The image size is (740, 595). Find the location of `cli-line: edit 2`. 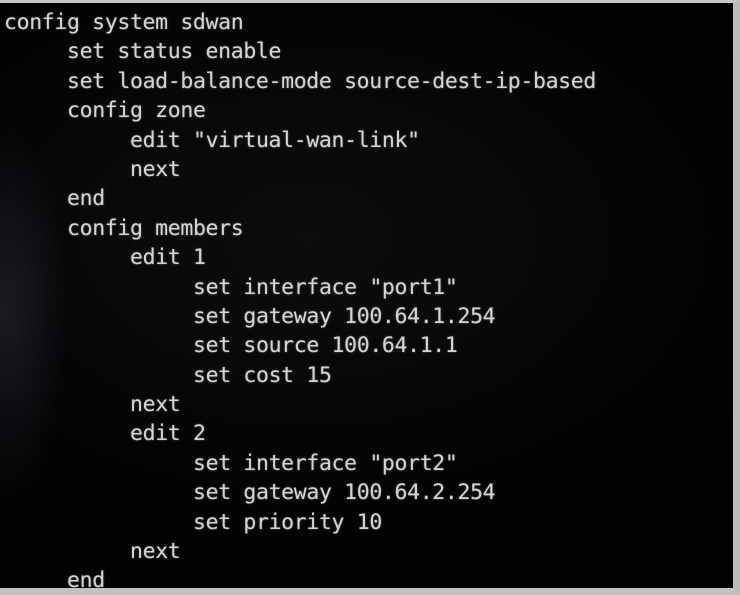

cli-line: edit 2 is located at coordinates (168, 434).